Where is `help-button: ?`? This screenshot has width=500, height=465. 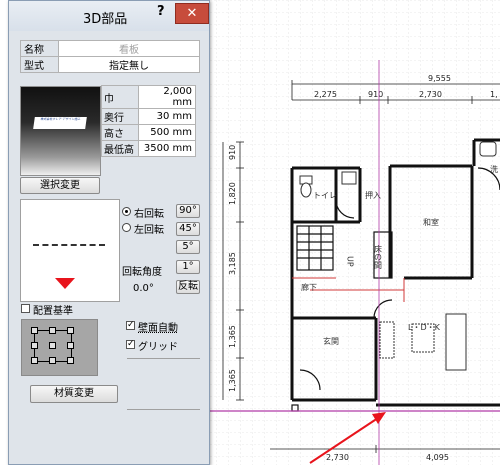
help-button: ? is located at coordinates (161, 11).